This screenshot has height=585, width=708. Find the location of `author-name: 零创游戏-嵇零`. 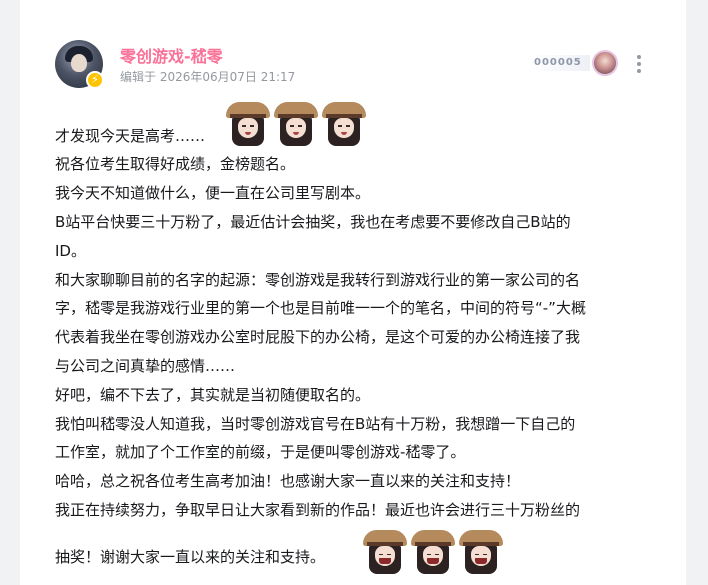

author-name: 零创游戏-嵇零 is located at coordinates (171, 55).